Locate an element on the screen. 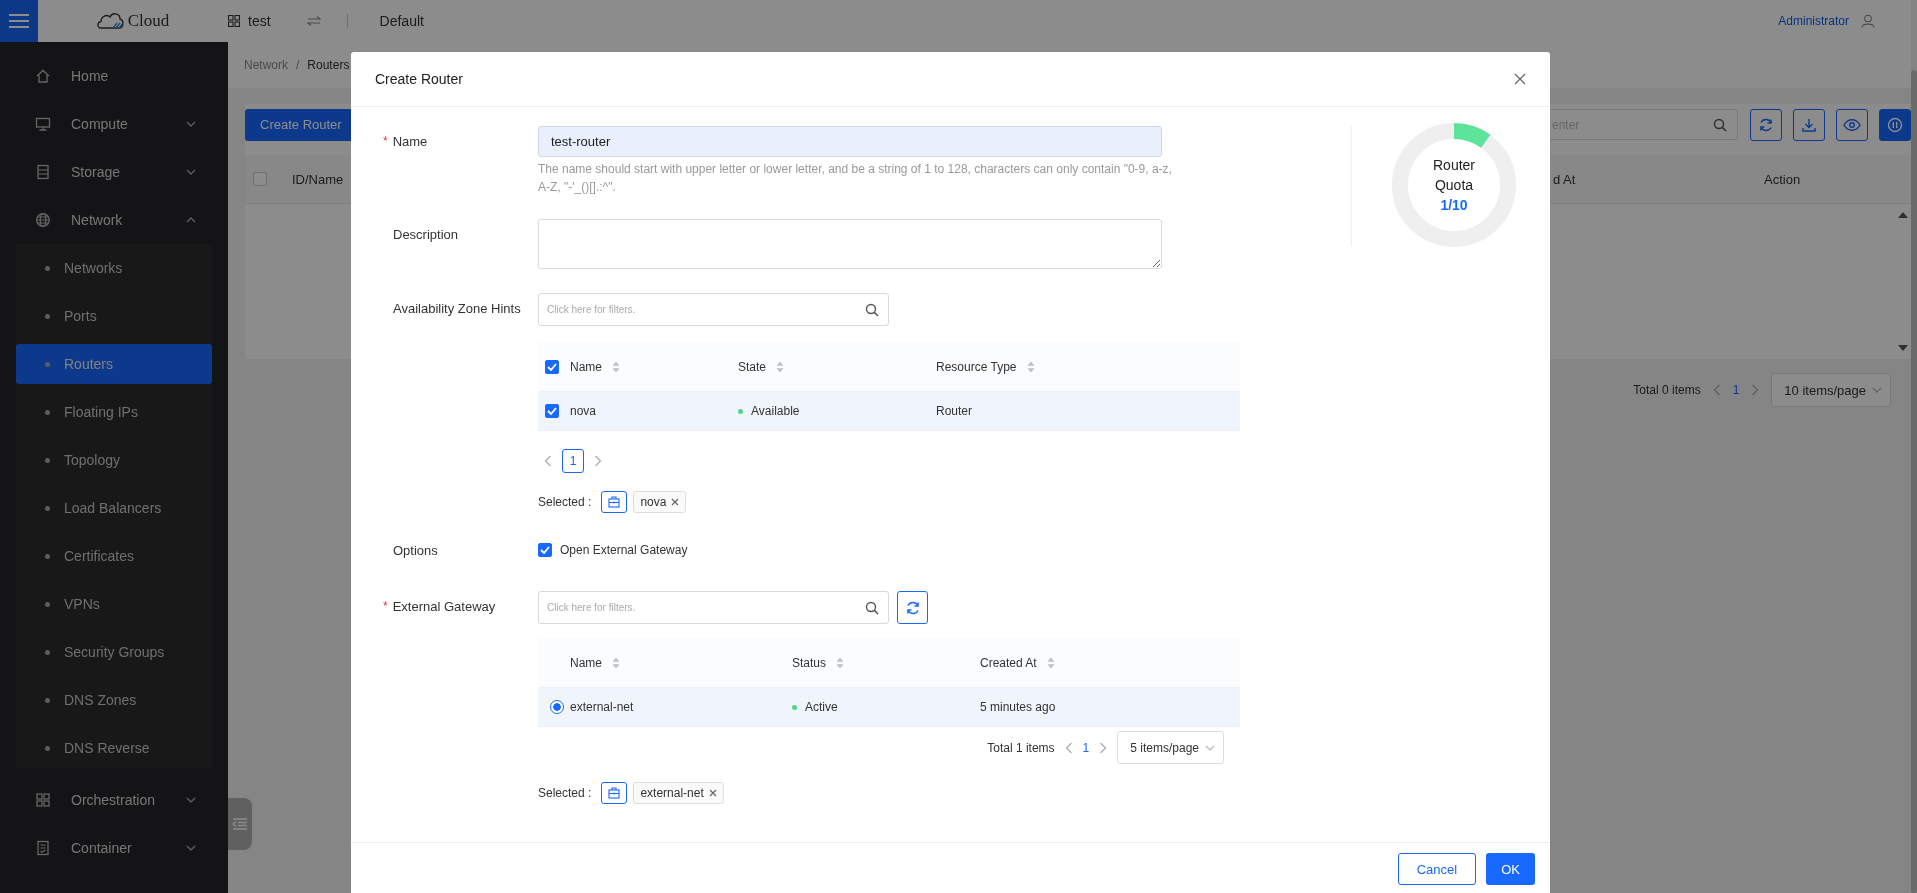 Image resolution: width=1917 pixels, height=893 pixels. scrollbar is located at coordinates (1914, 446).